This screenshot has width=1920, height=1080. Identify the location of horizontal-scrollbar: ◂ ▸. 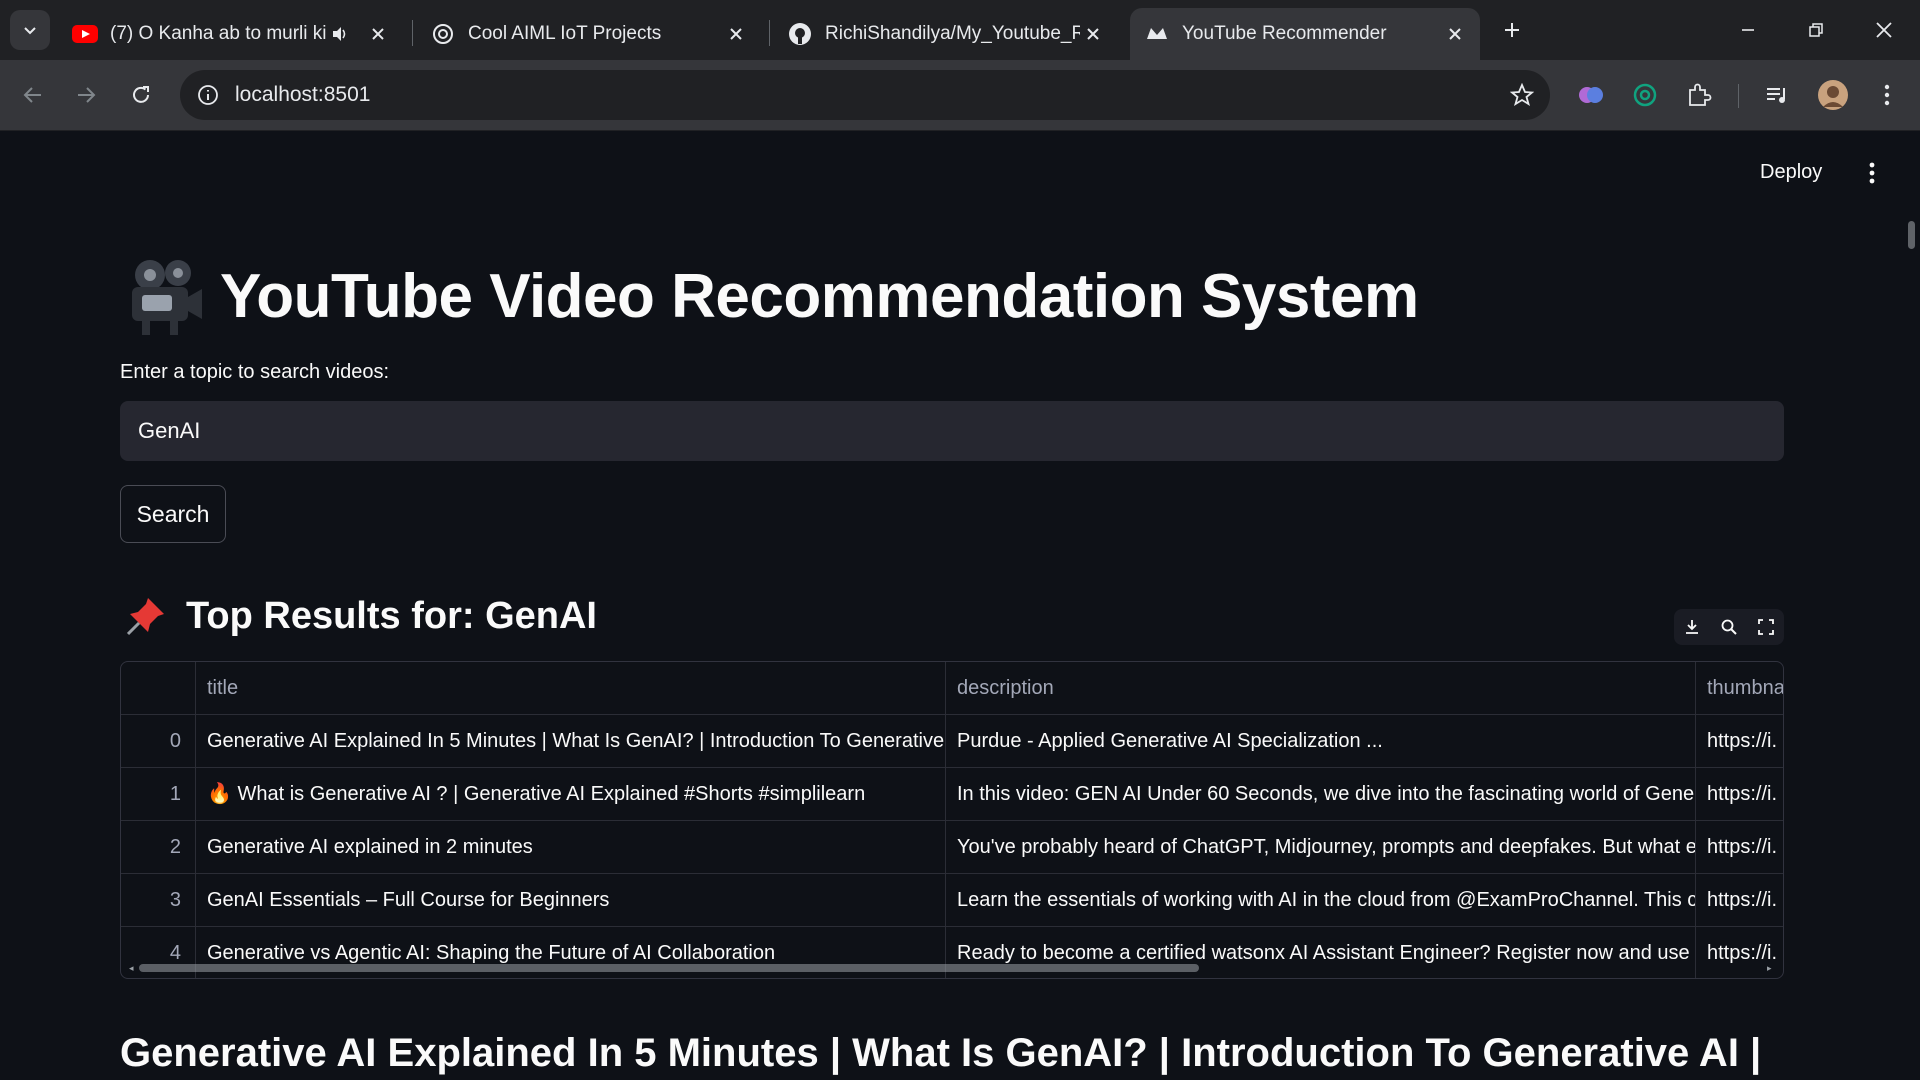
(953, 968).